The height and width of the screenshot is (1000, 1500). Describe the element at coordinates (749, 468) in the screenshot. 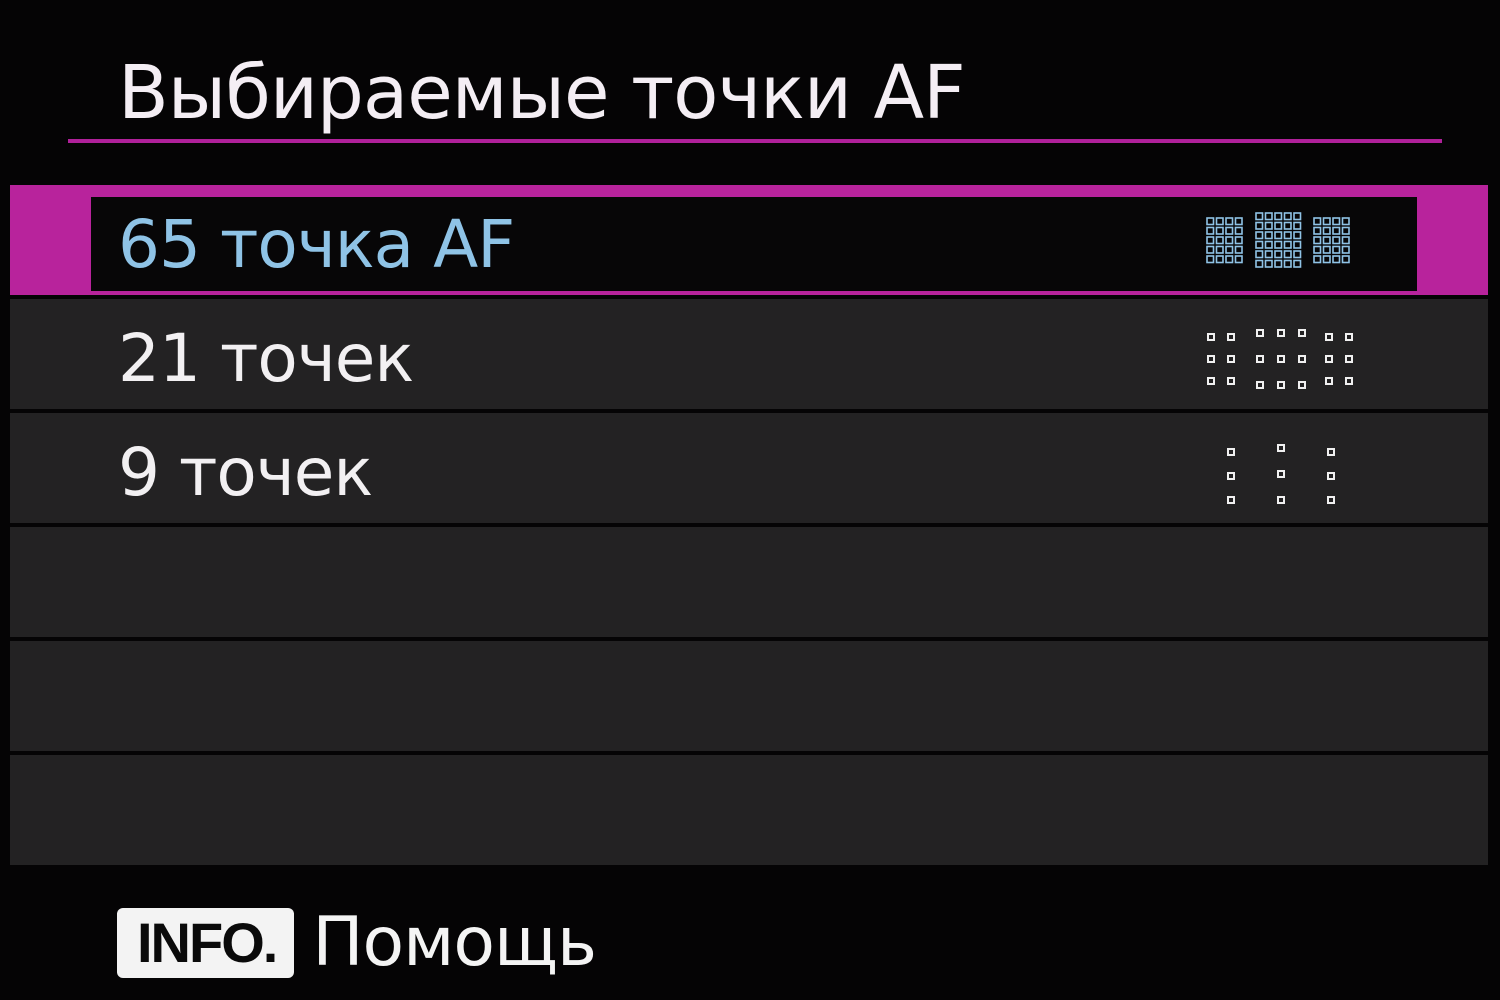

I see `menu-item-9-points: 9 точек` at that location.